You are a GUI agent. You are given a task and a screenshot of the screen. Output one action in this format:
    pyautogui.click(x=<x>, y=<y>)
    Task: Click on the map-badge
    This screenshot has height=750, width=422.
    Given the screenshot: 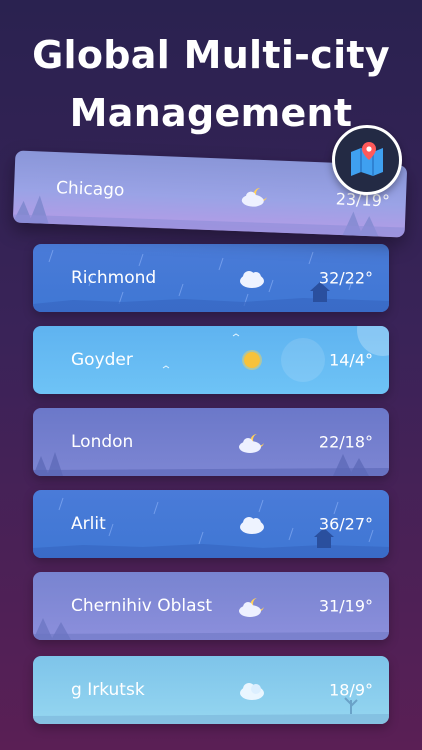 What is the action you would take?
    pyautogui.click(x=367, y=160)
    